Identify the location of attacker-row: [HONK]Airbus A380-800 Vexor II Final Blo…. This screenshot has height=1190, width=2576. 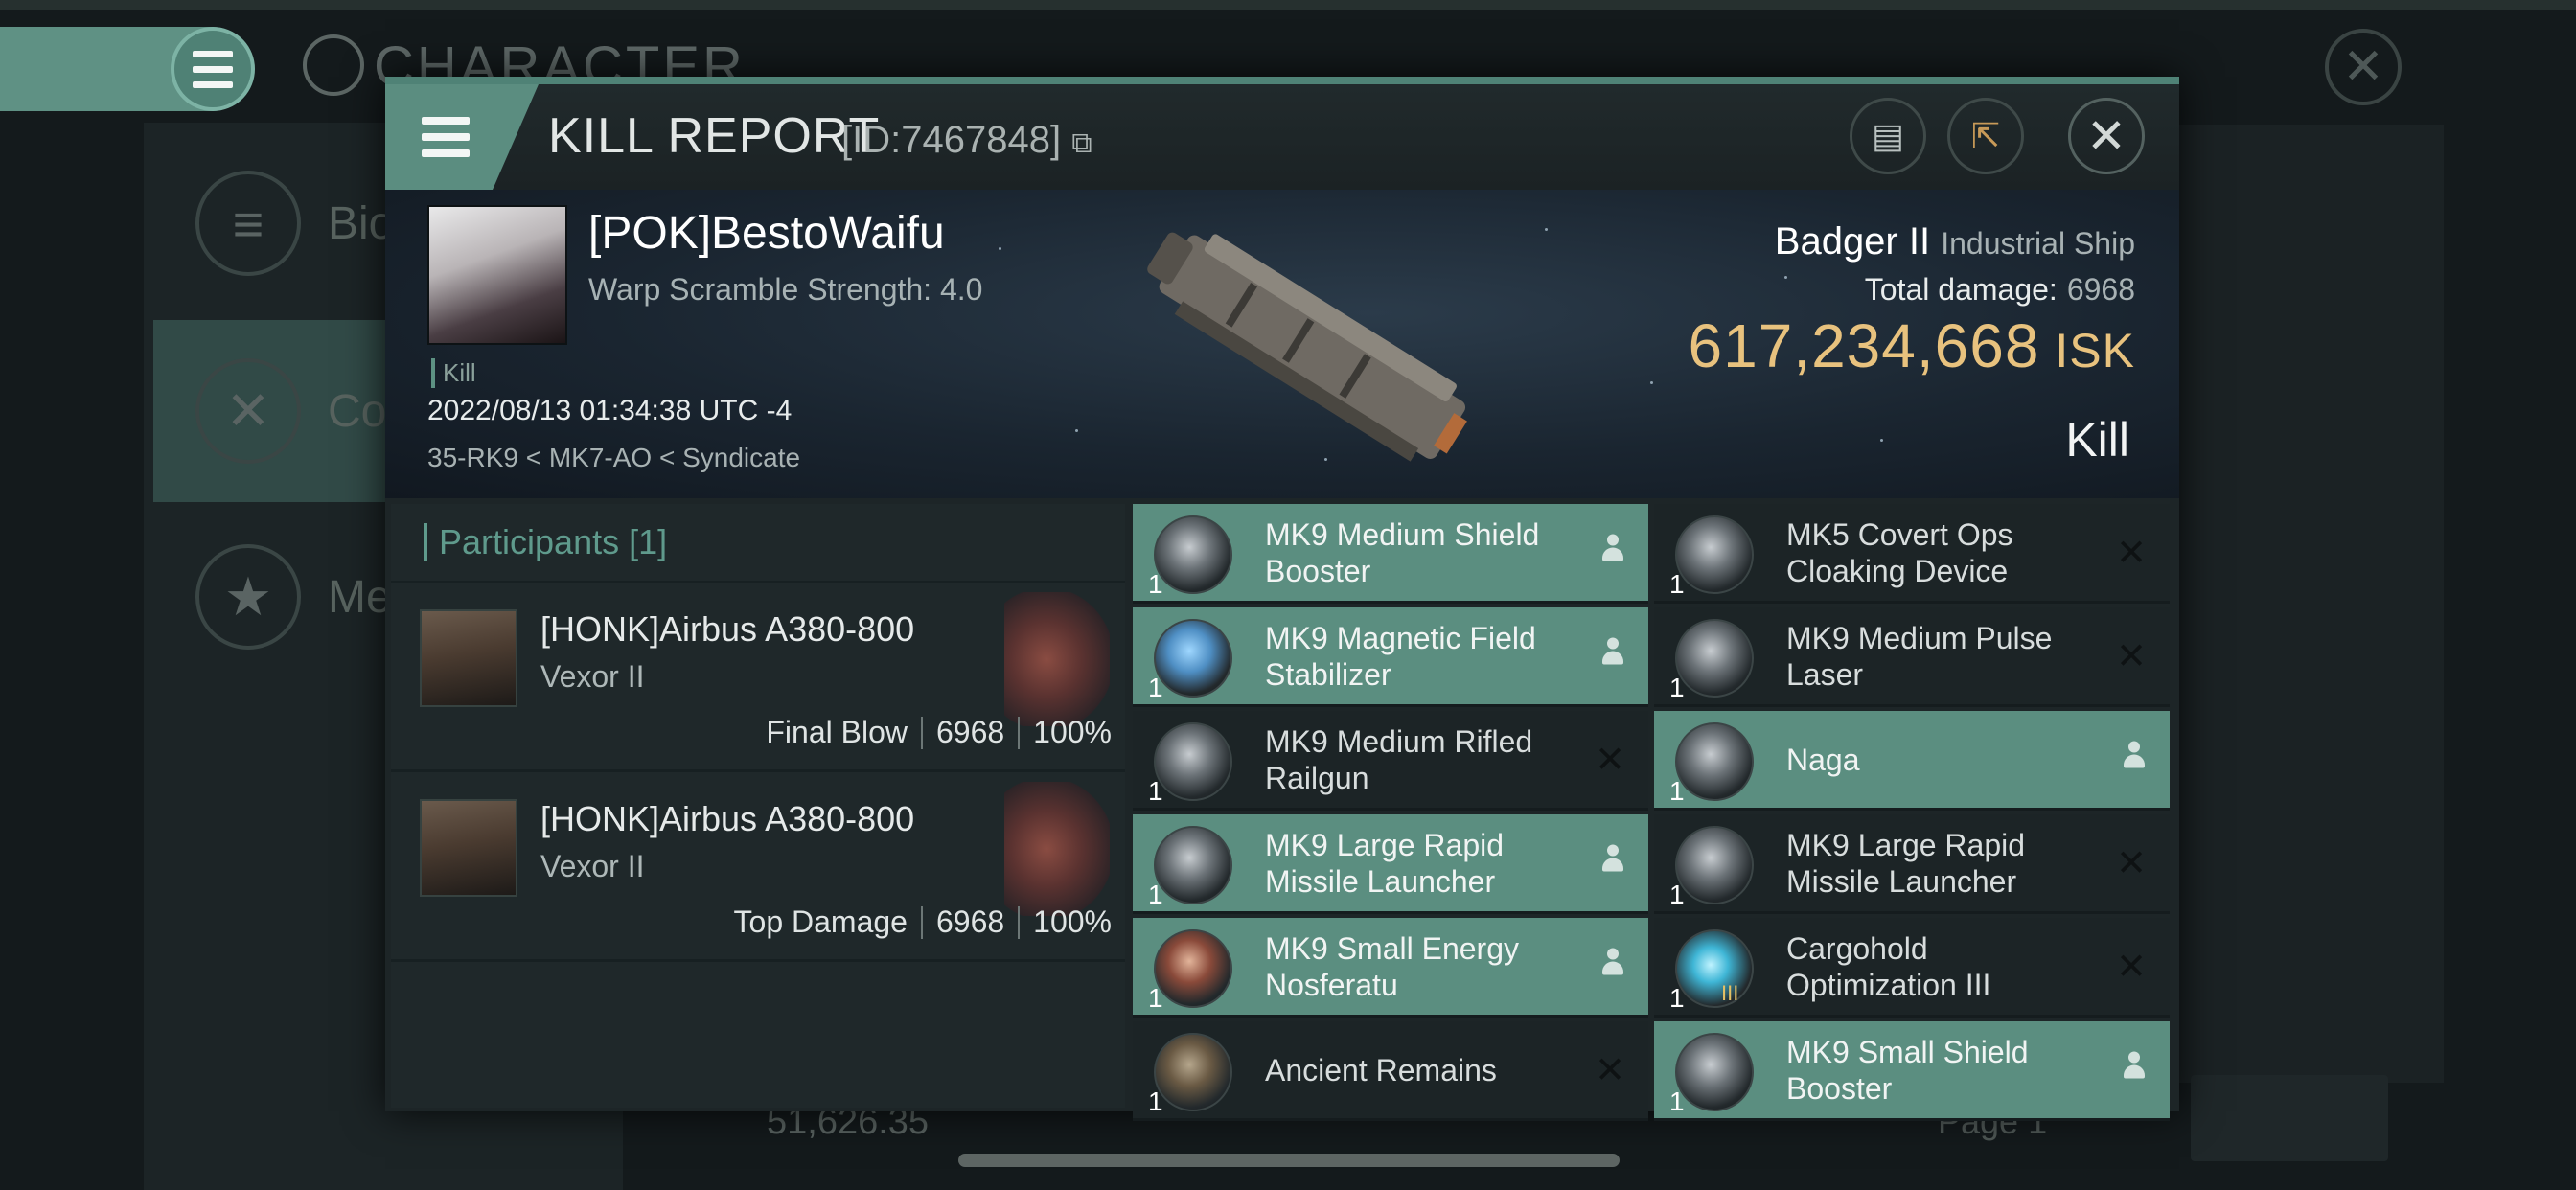
(758, 678).